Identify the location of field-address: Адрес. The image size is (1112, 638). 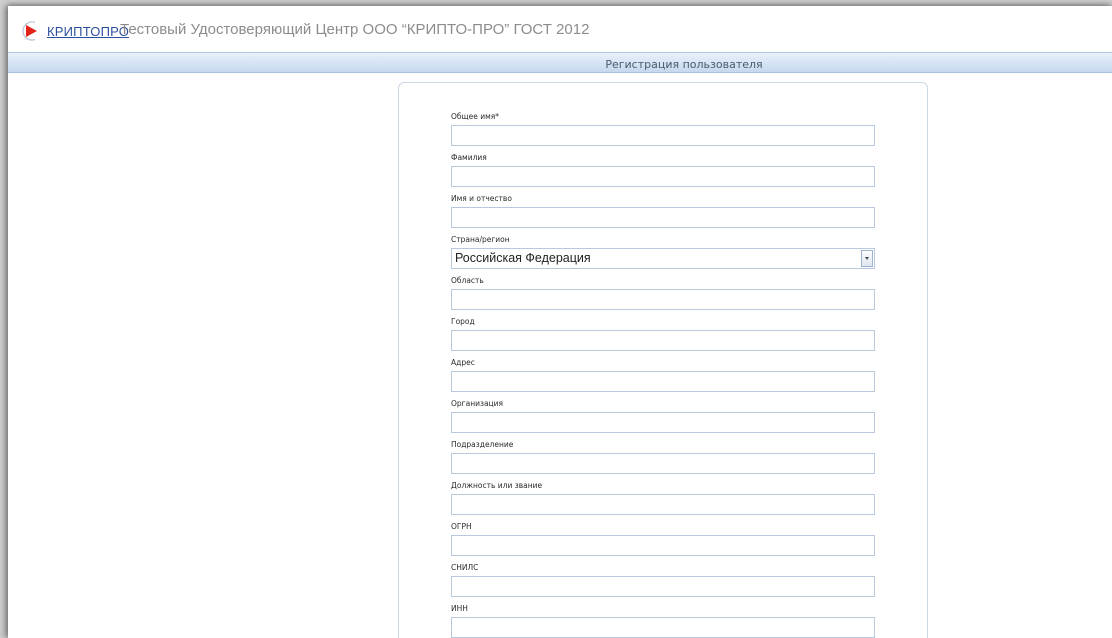
(663, 375).